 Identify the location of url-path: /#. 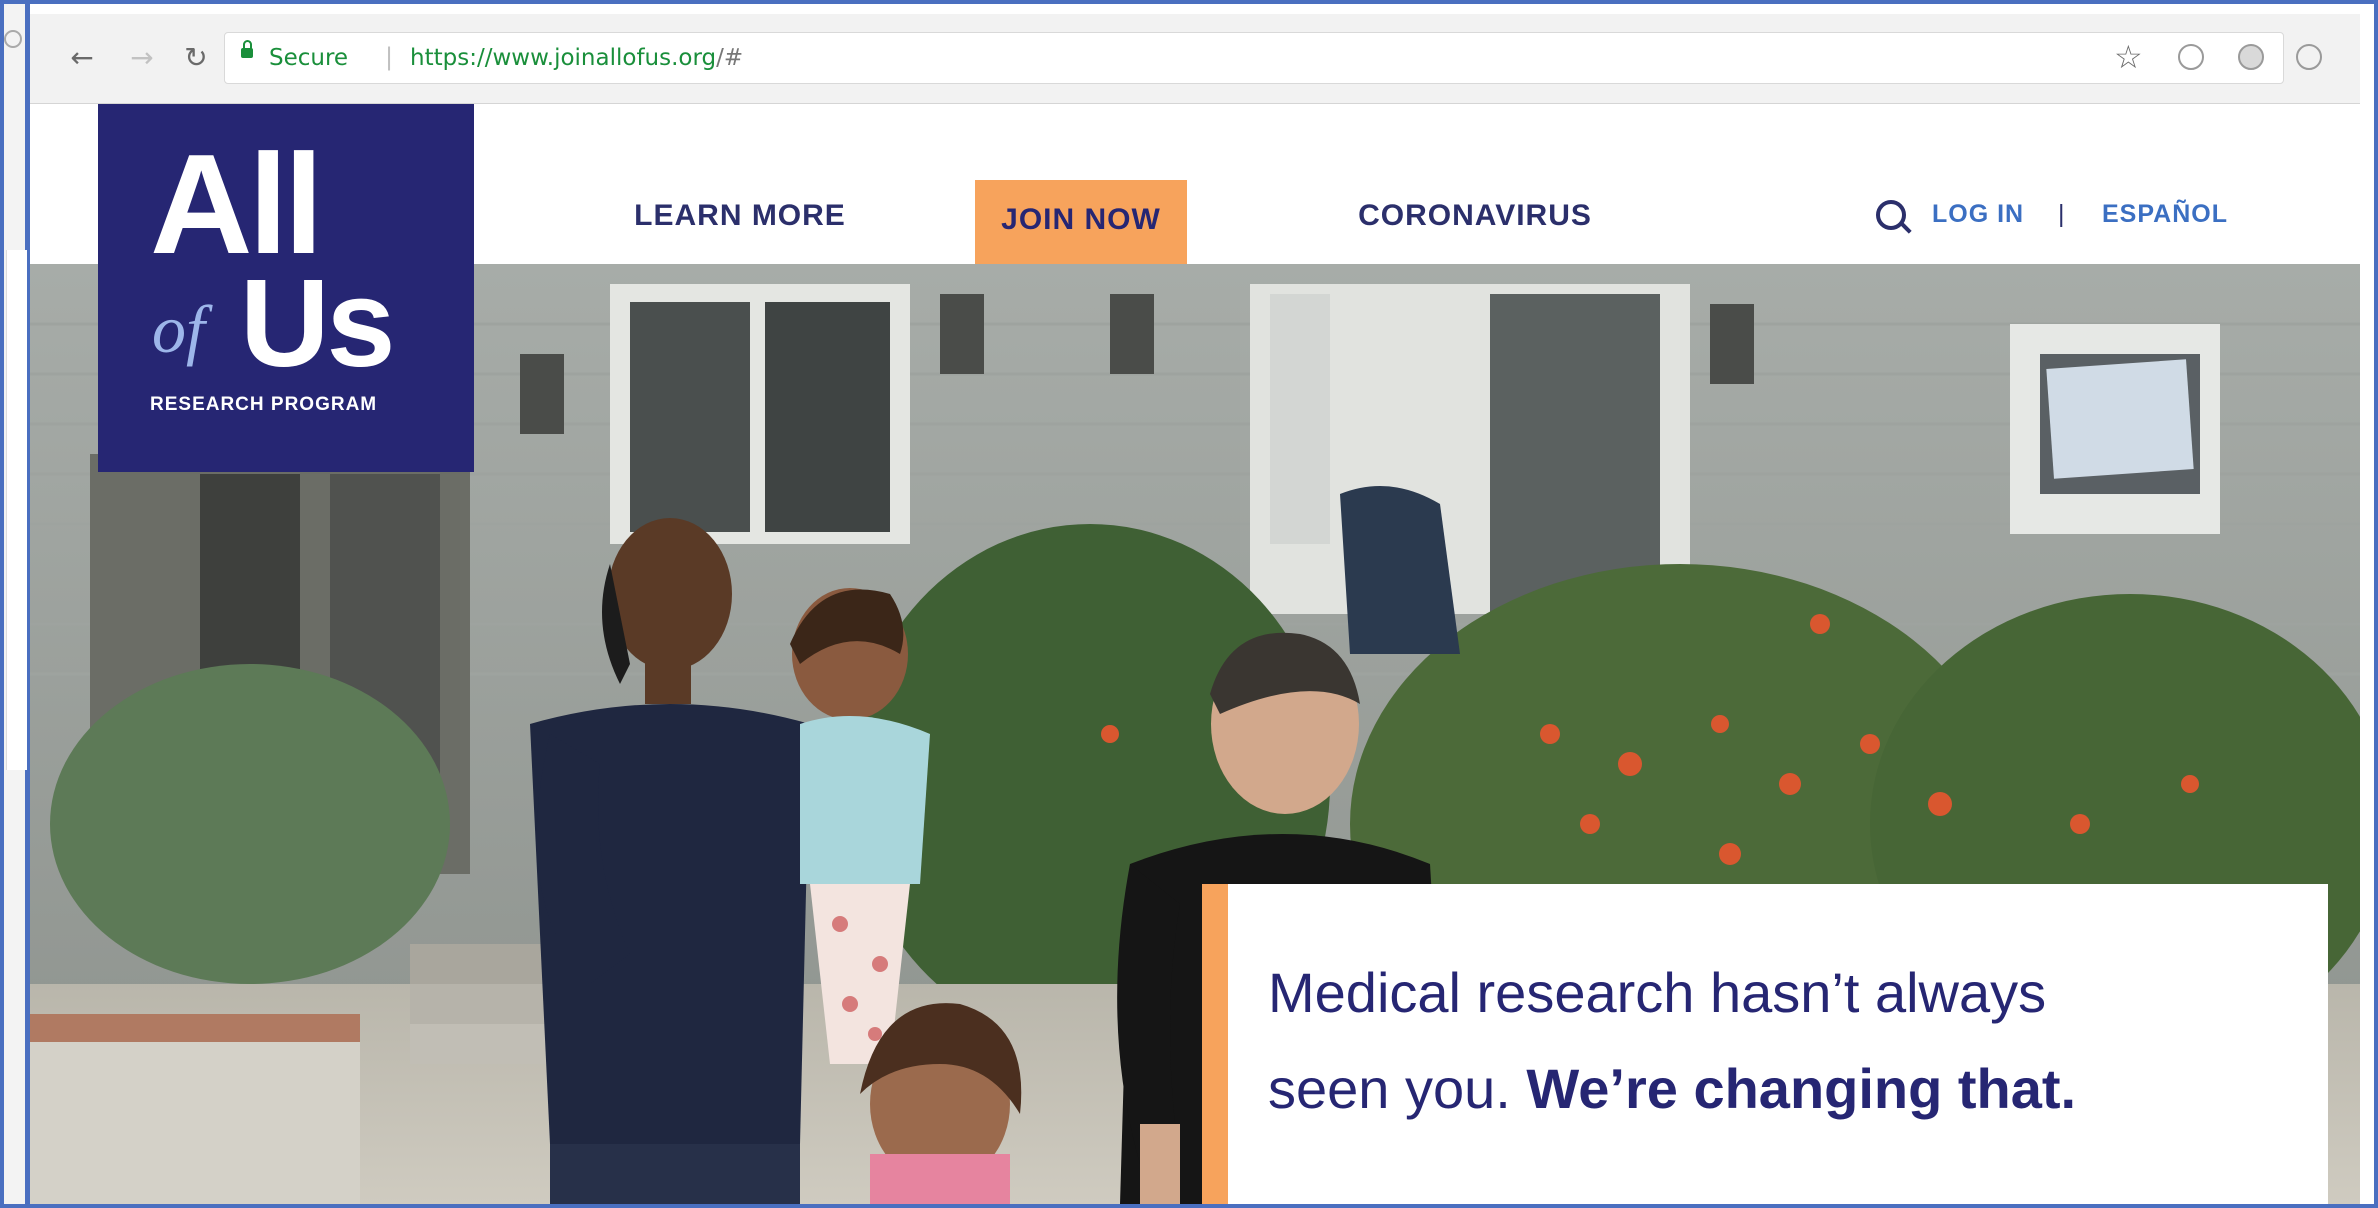
(730, 58).